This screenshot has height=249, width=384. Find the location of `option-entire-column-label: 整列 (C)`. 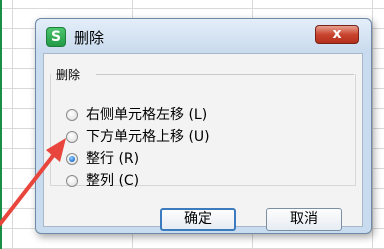

option-entire-column-label: 整列 (C) is located at coordinates (113, 181).